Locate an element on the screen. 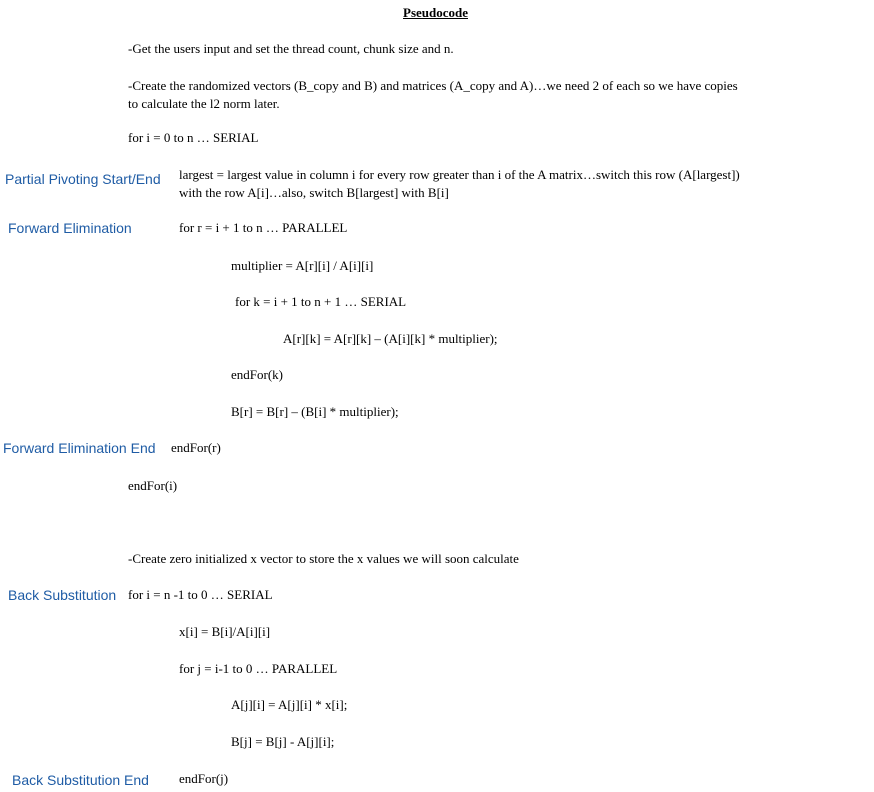  step-x-update: x[i] = B[i]/A[i][i] is located at coordinates (225, 631).